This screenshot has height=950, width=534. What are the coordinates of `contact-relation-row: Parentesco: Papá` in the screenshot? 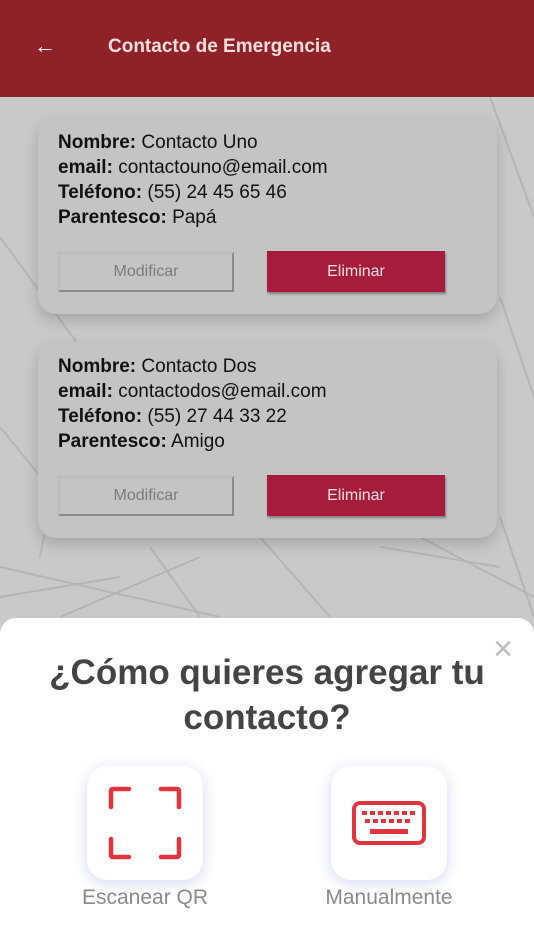 It's located at (193, 217).